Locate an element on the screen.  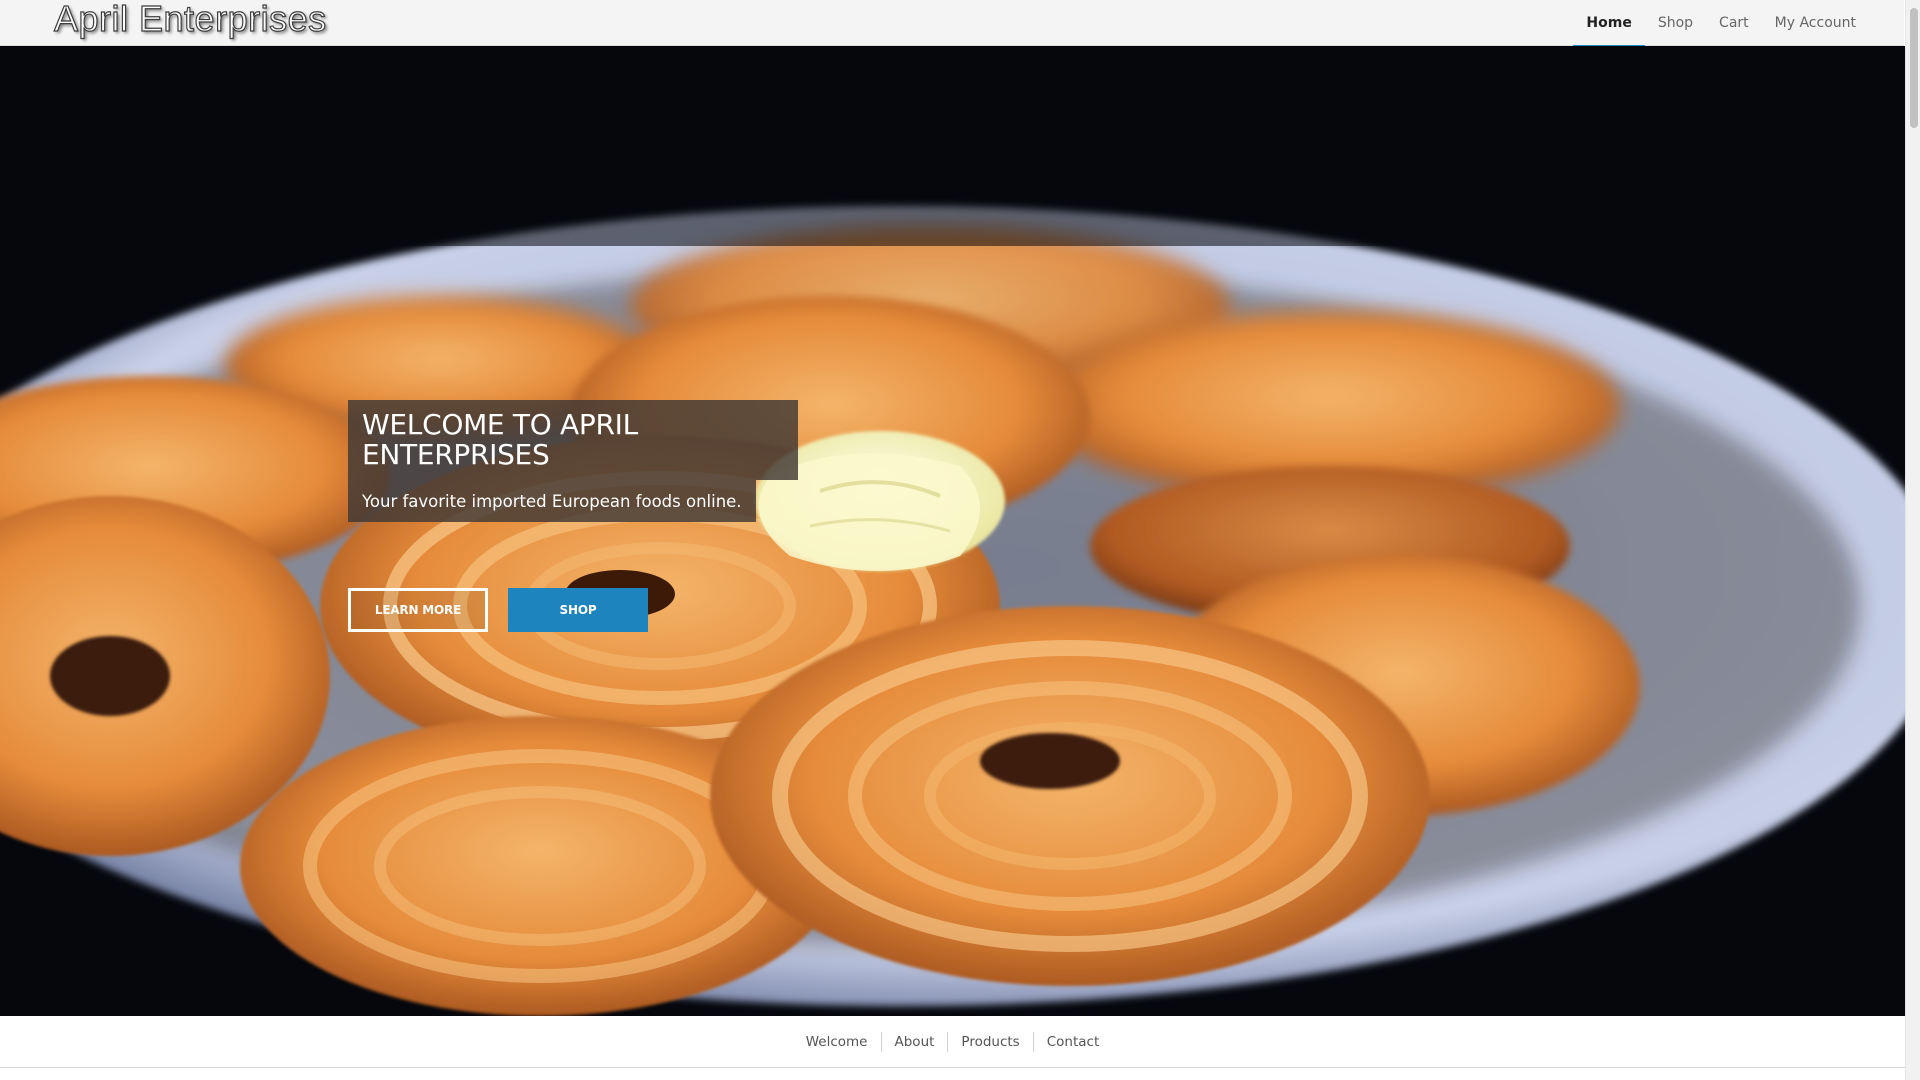
scrollbar-thumb is located at coordinates (1914, 68).